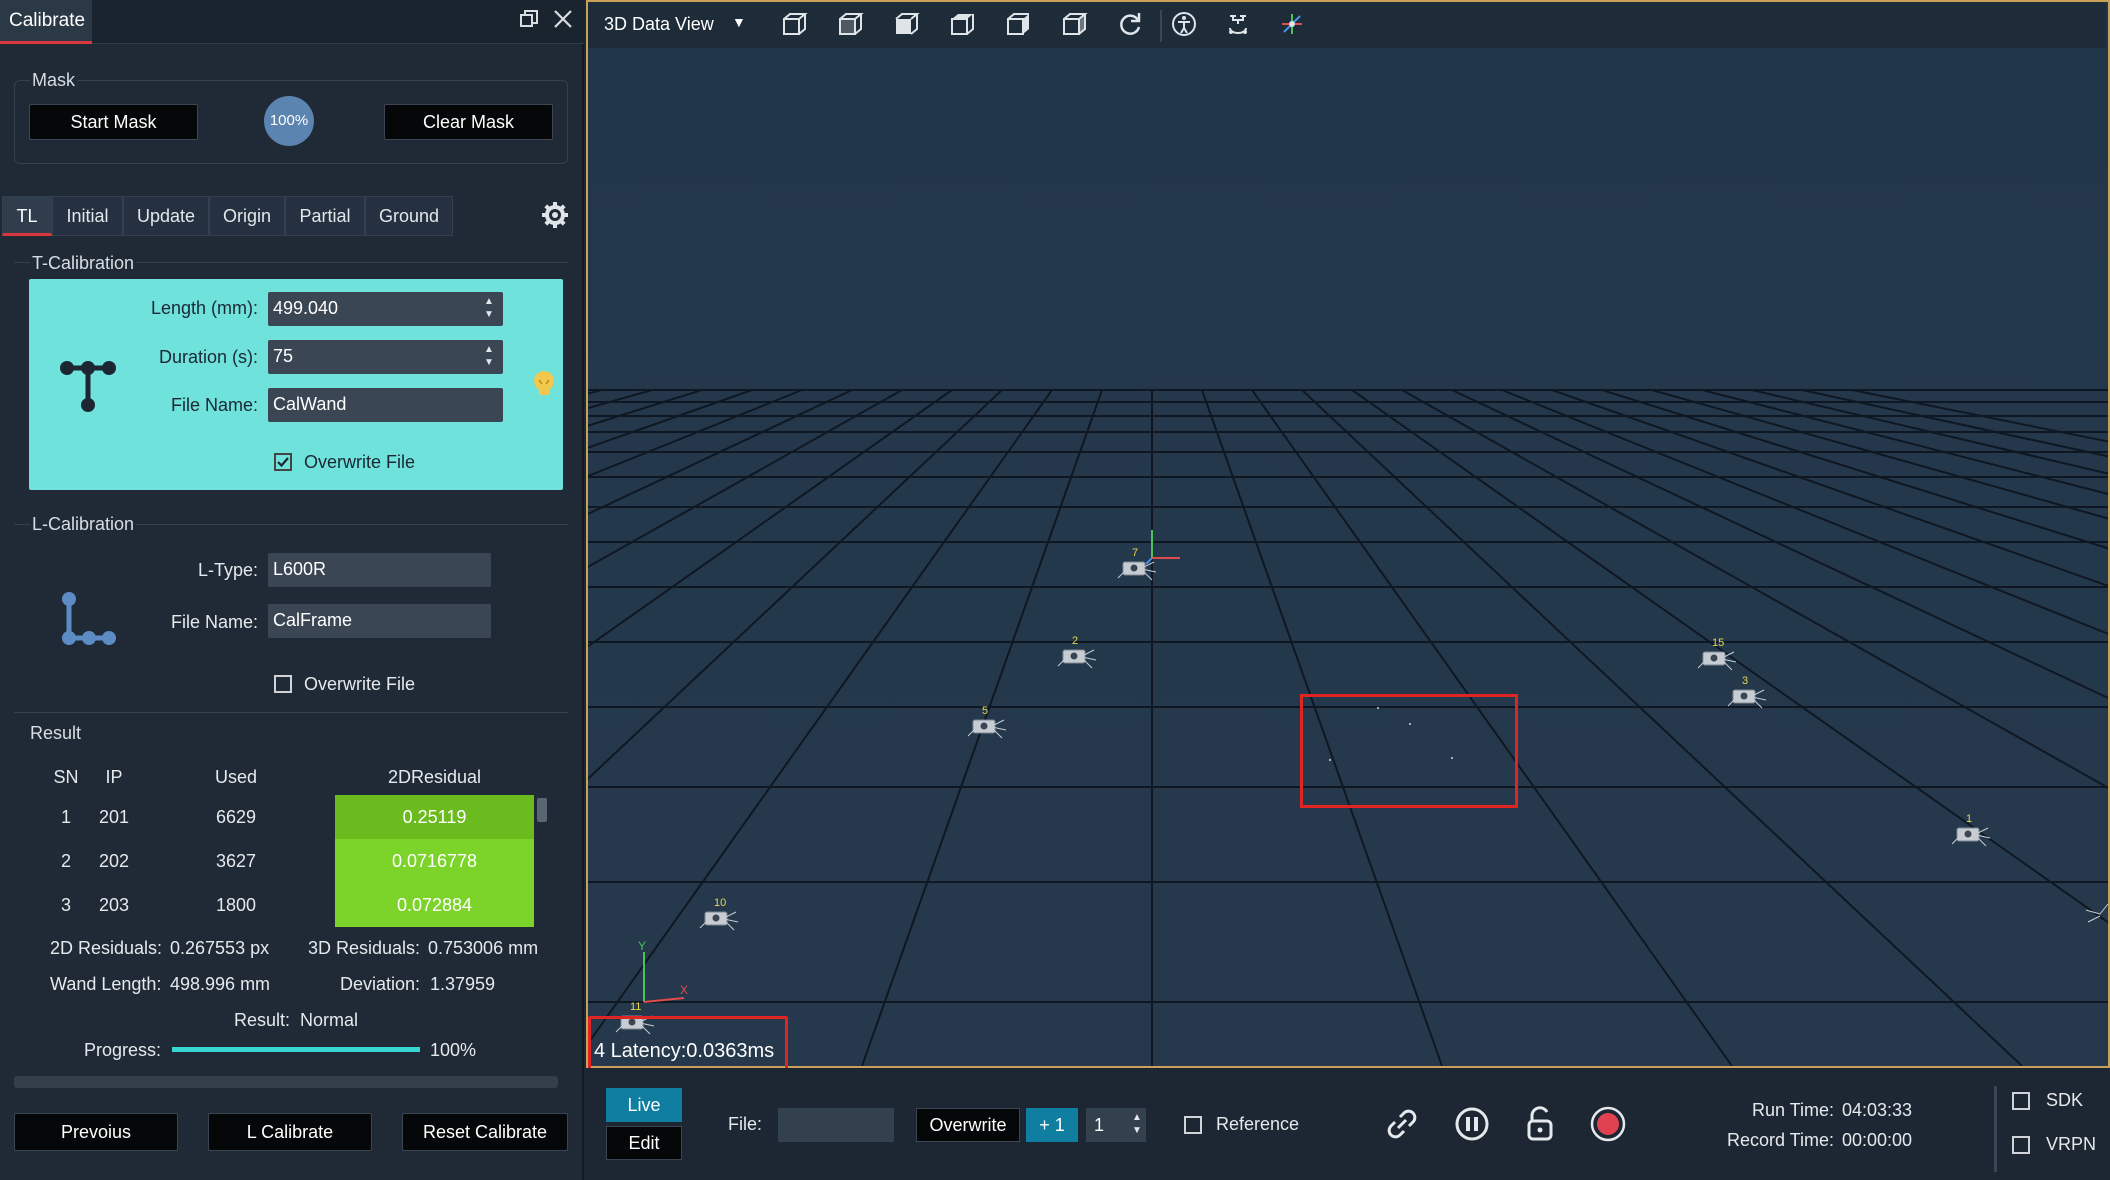 Image resolution: width=2110 pixels, height=1180 pixels. What do you see at coordinates (114, 861) in the screenshot?
I see `cell-ip: 202` at bounding box center [114, 861].